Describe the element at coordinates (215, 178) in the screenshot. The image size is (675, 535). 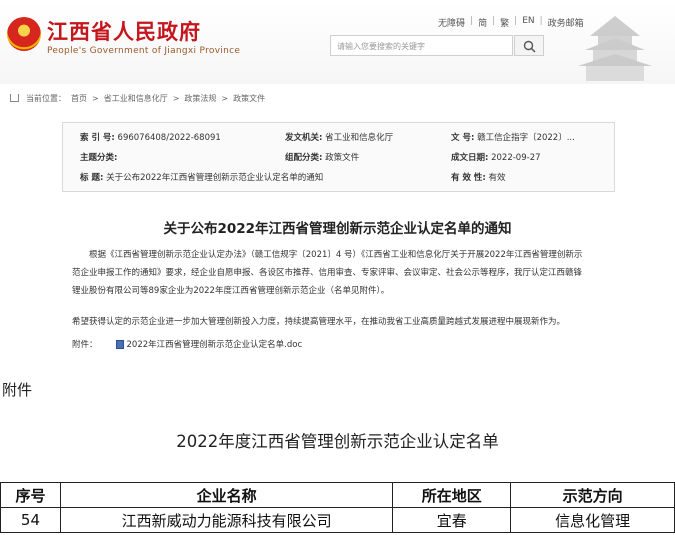
I see `subject-value: 关于公布2022年江西省管理创新示范企业认定名单的通知` at that location.